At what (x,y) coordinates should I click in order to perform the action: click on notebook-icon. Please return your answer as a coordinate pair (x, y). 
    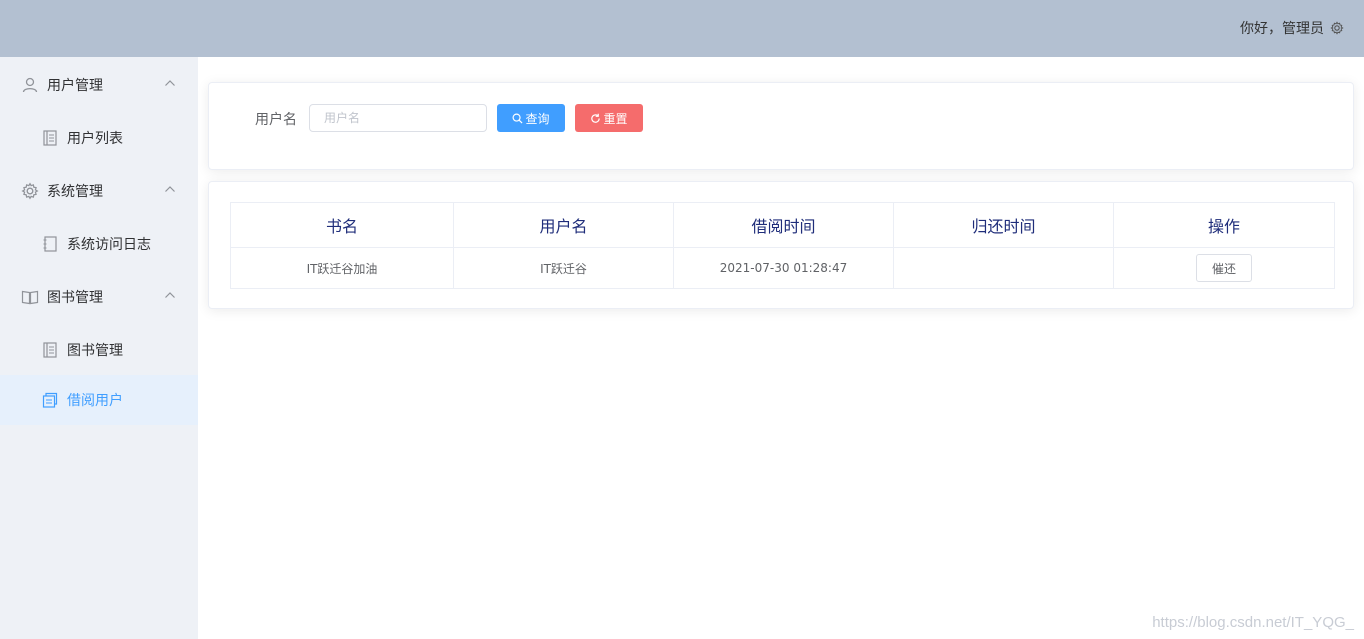
    Looking at the image, I should click on (50, 244).